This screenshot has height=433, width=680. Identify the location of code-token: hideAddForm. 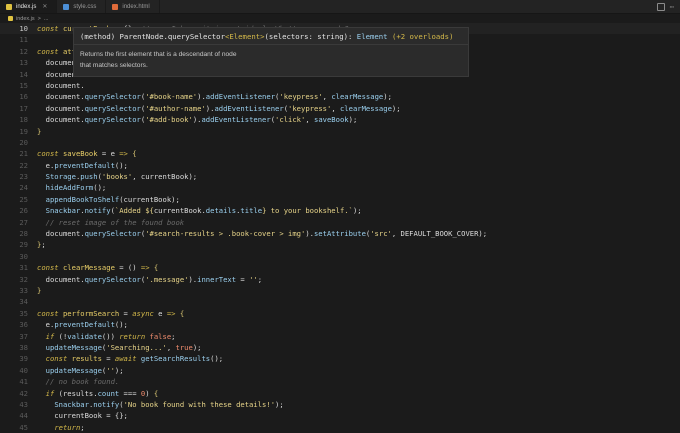
(69, 188).